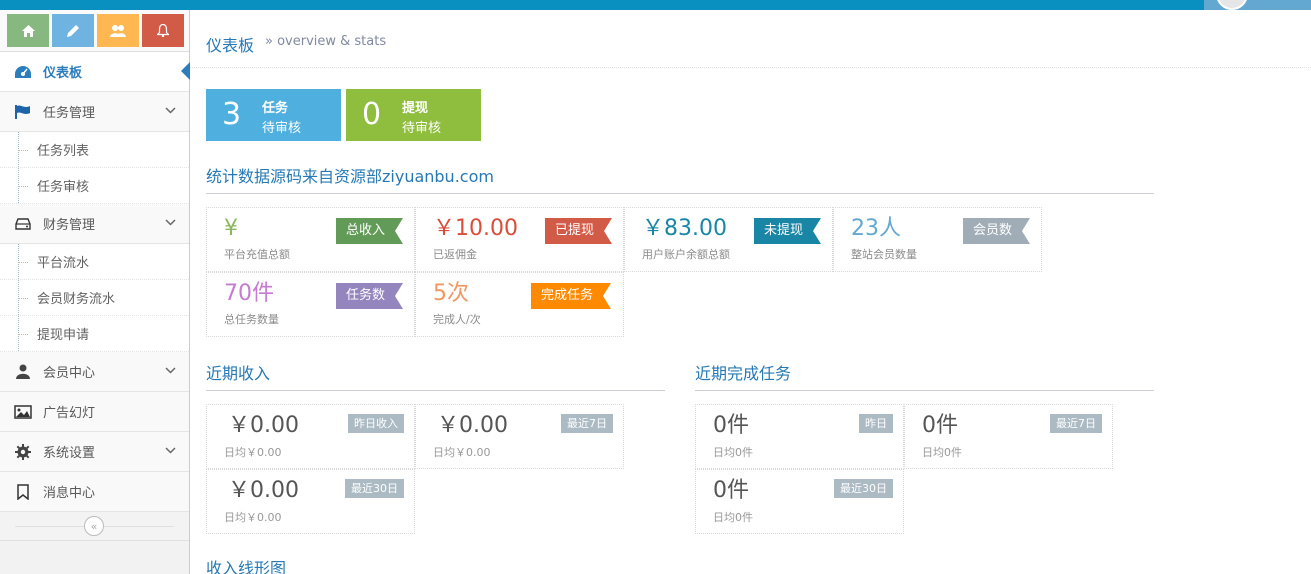 The image size is (1311, 574). Describe the element at coordinates (451, 293) in the screenshot. I see `stat-value: 5次` at that location.